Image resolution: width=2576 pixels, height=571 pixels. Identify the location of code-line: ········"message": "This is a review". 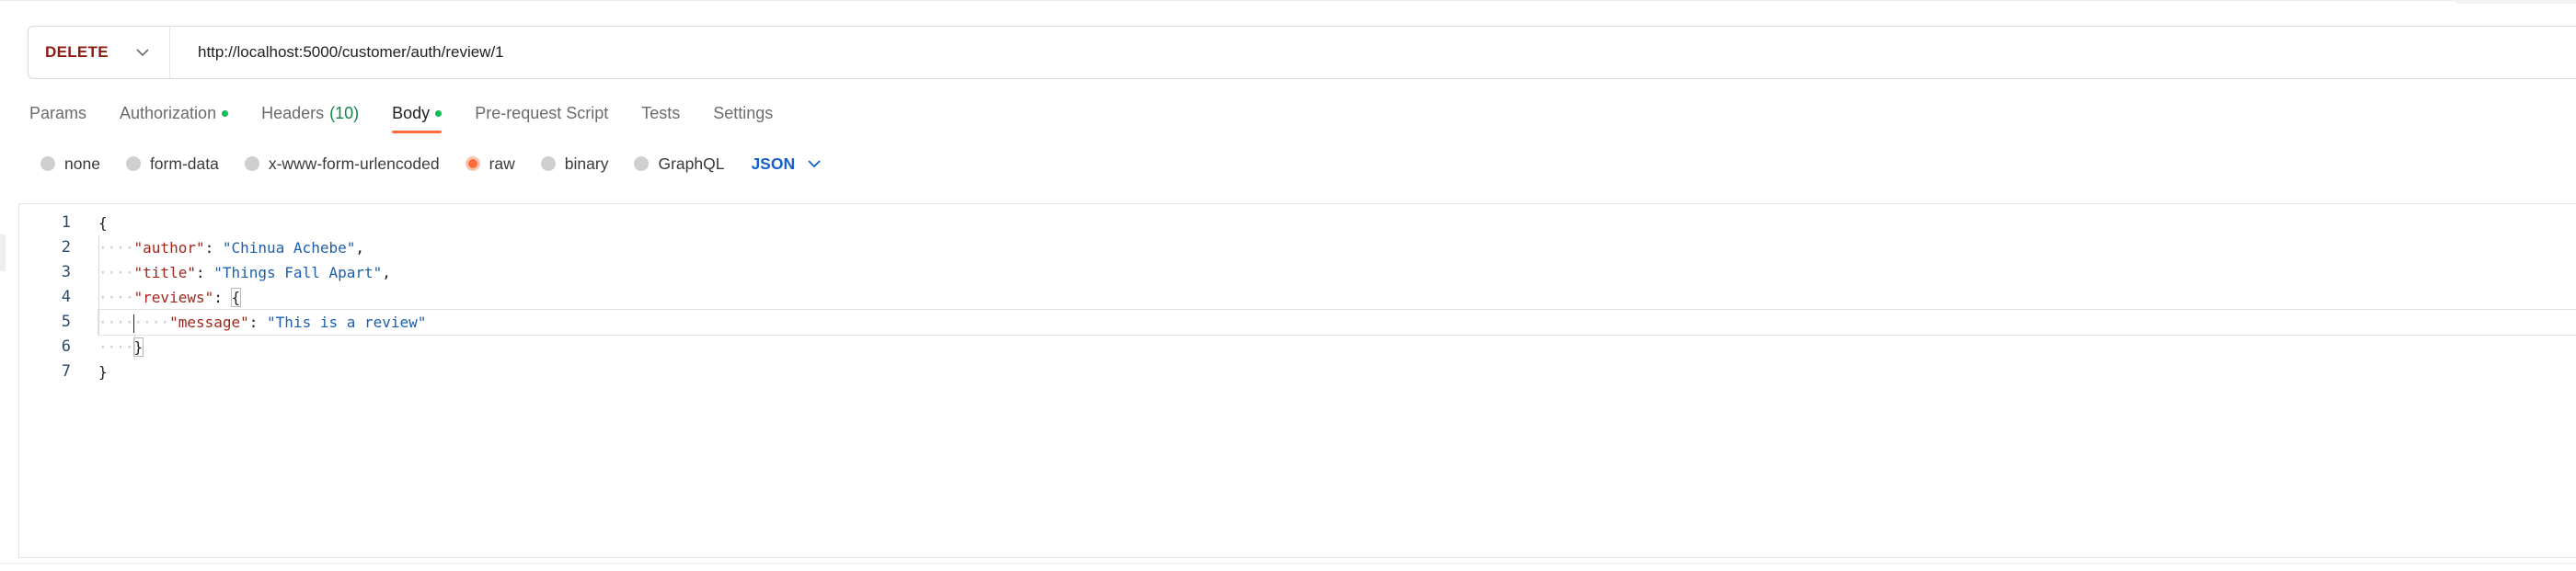
(1337, 322).